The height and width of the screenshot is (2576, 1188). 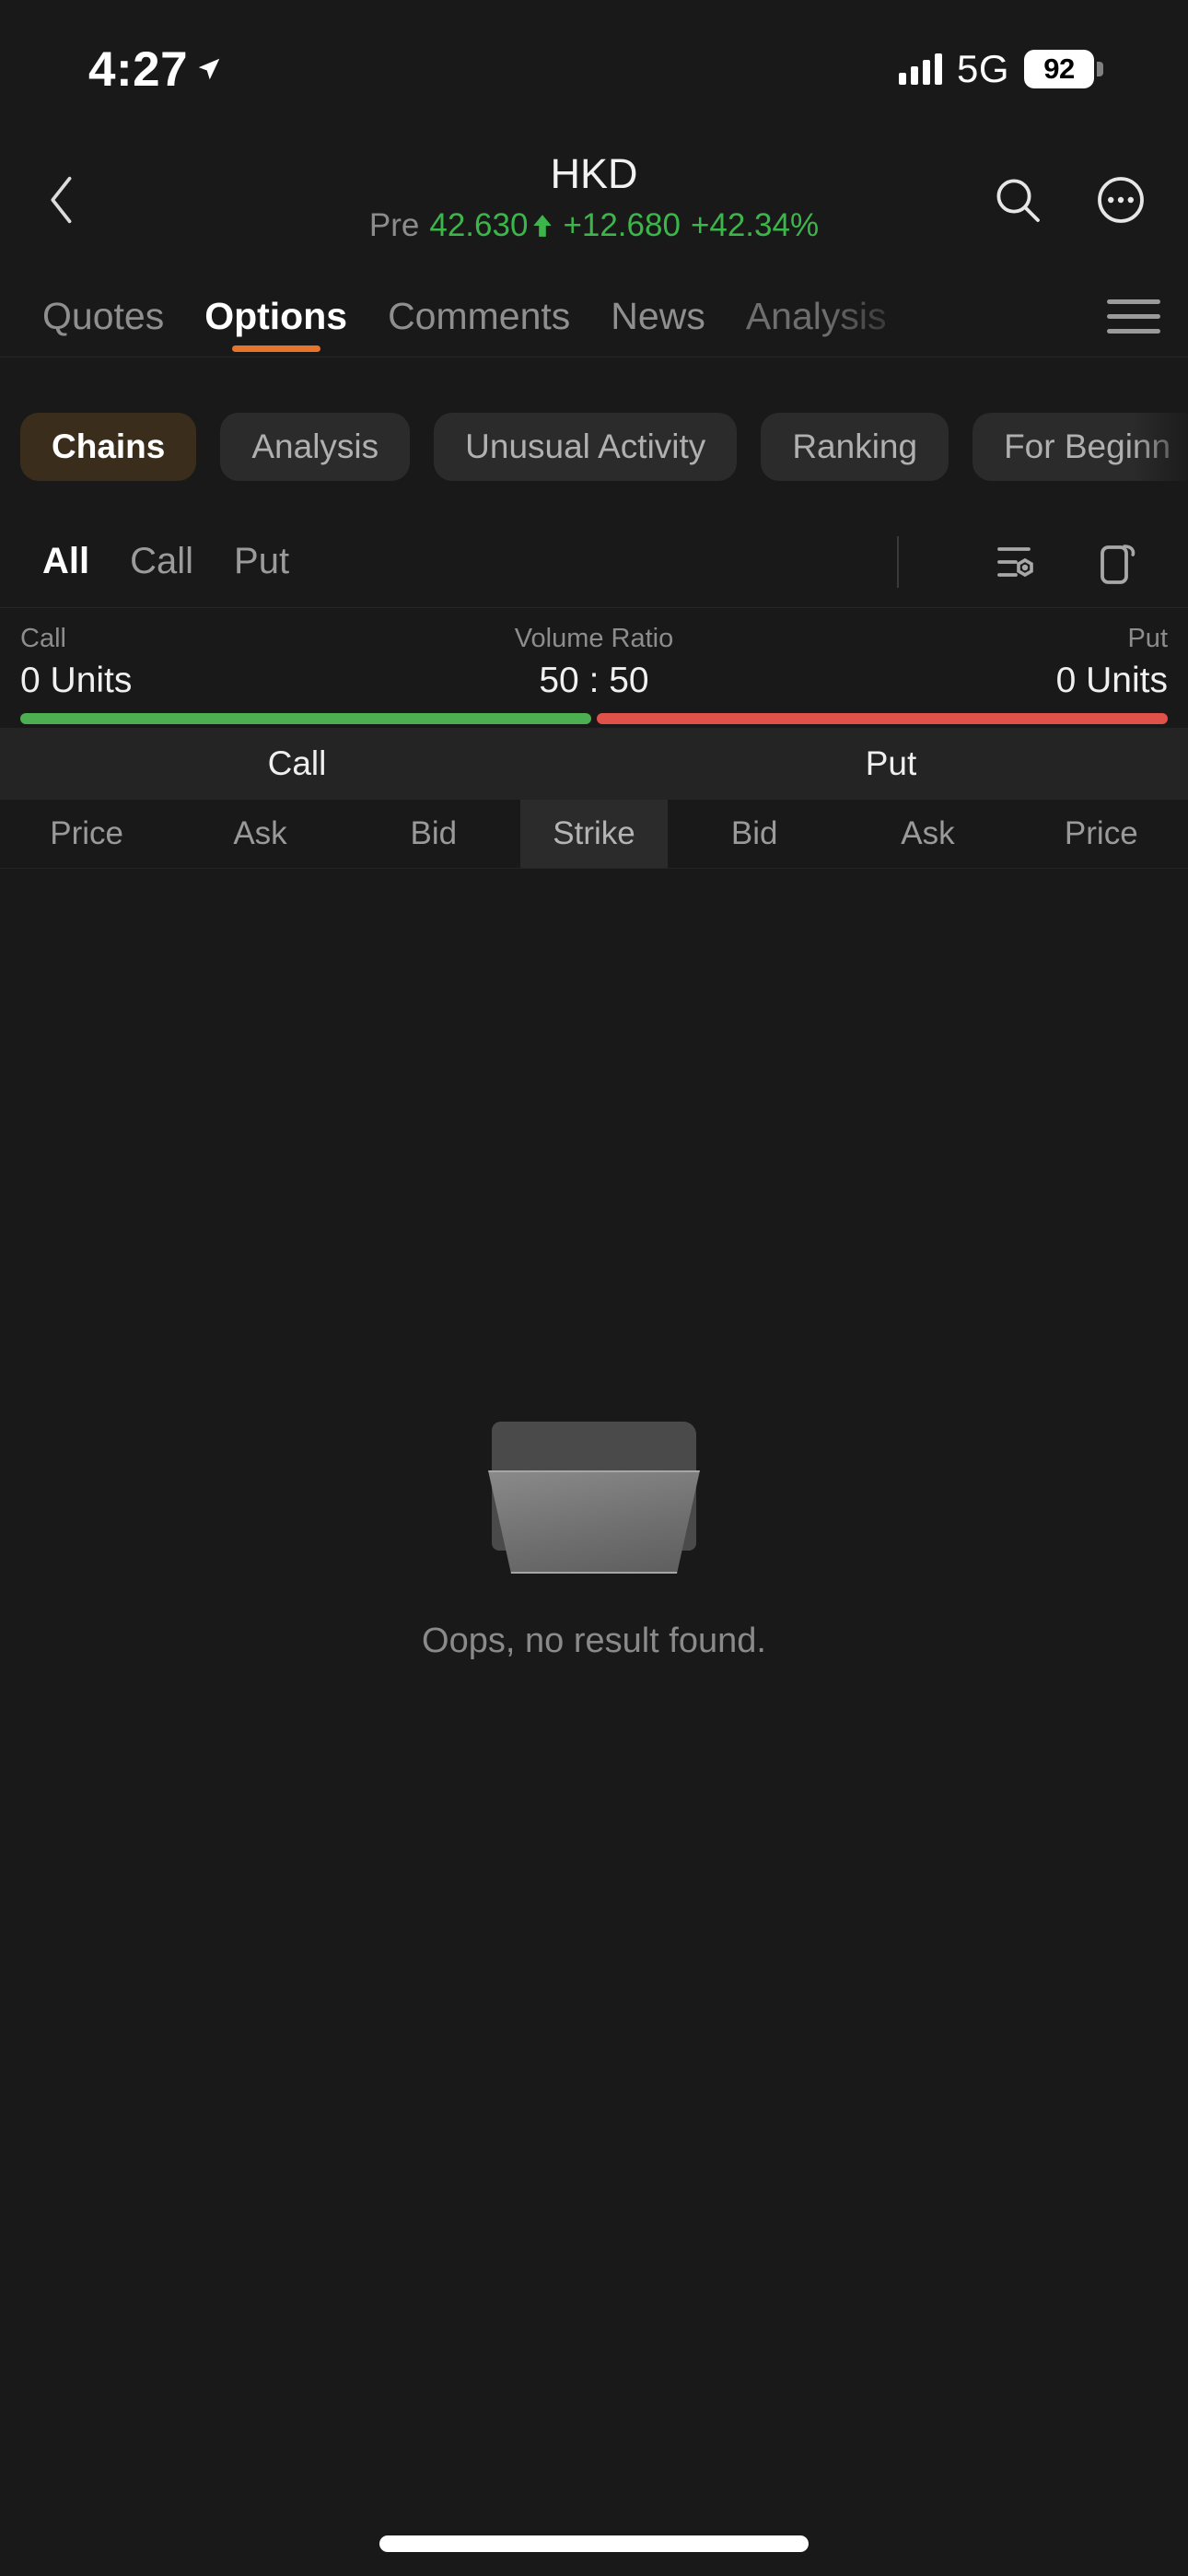 What do you see at coordinates (586, 447) in the screenshot?
I see `subtab-unusual-activity: Unusual Activity` at bounding box center [586, 447].